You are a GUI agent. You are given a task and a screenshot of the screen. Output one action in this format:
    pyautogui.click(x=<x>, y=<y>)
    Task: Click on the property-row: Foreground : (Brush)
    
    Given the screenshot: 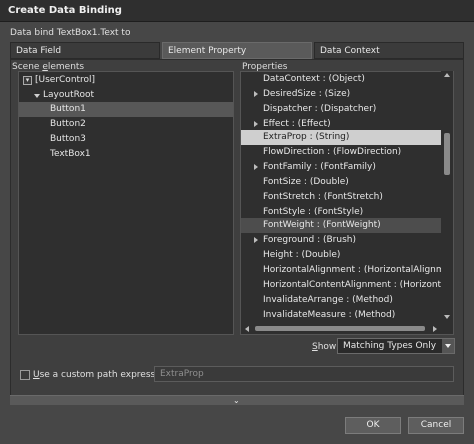 What is the action you would take?
    pyautogui.click(x=341, y=240)
    